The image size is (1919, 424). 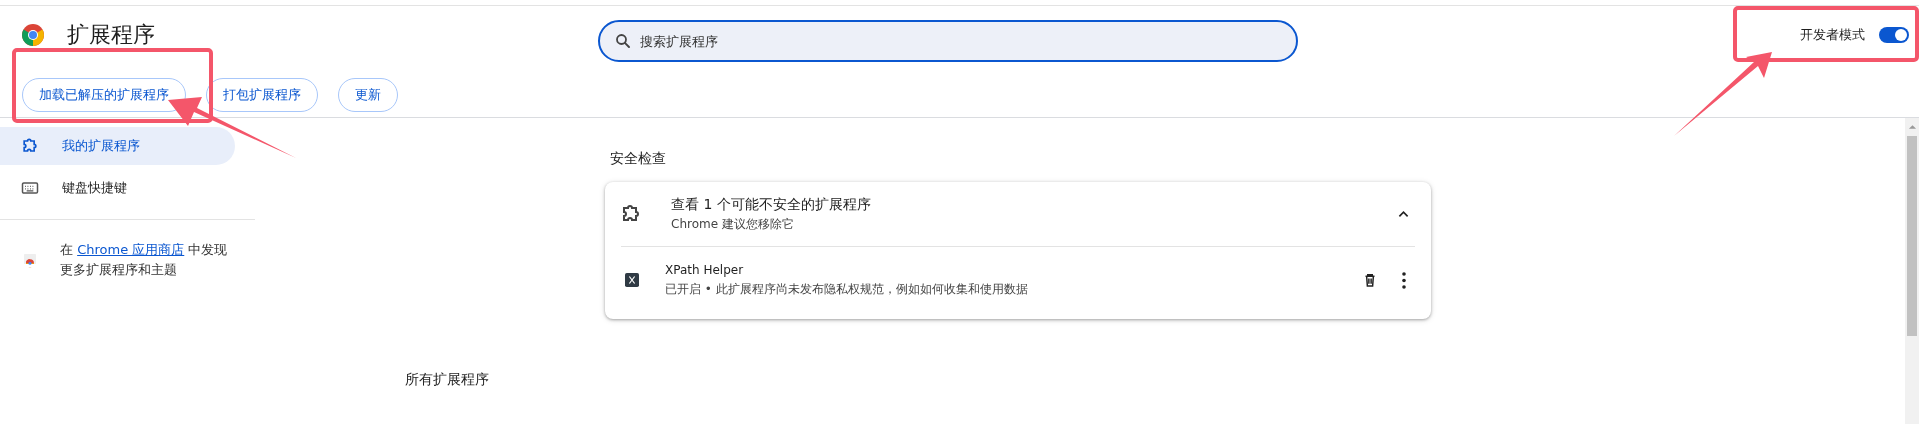 I want to click on extension-icon, so click(x=632, y=280).